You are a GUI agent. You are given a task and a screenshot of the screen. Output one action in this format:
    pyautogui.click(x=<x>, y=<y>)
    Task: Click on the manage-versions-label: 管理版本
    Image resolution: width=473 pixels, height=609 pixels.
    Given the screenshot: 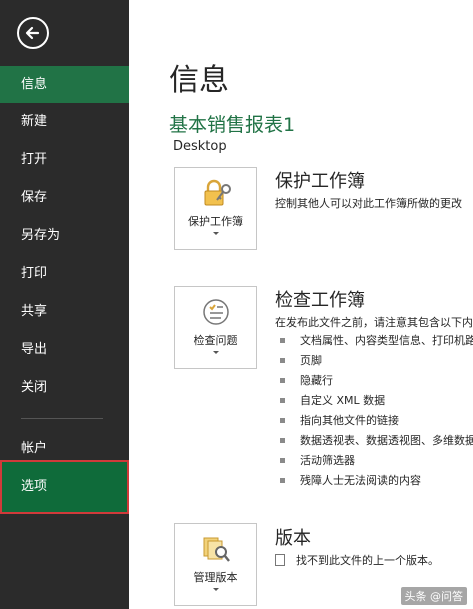 What is the action you would take?
    pyautogui.click(x=215, y=577)
    